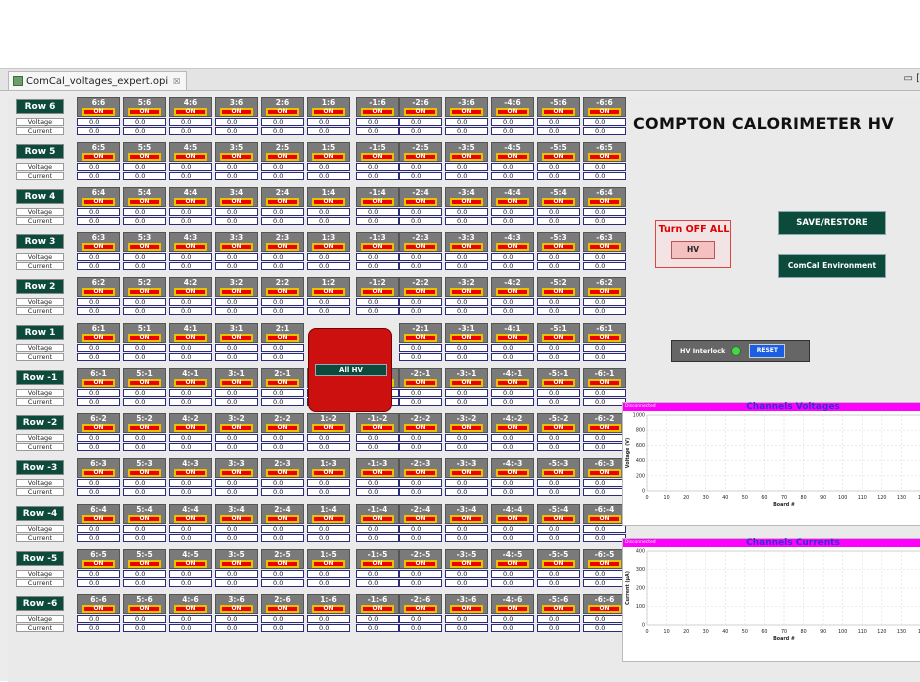 Image resolution: width=920 pixels, height=682 pixels. What do you see at coordinates (693, 250) in the screenshot?
I see `turn-off-hv-button: HV` at bounding box center [693, 250].